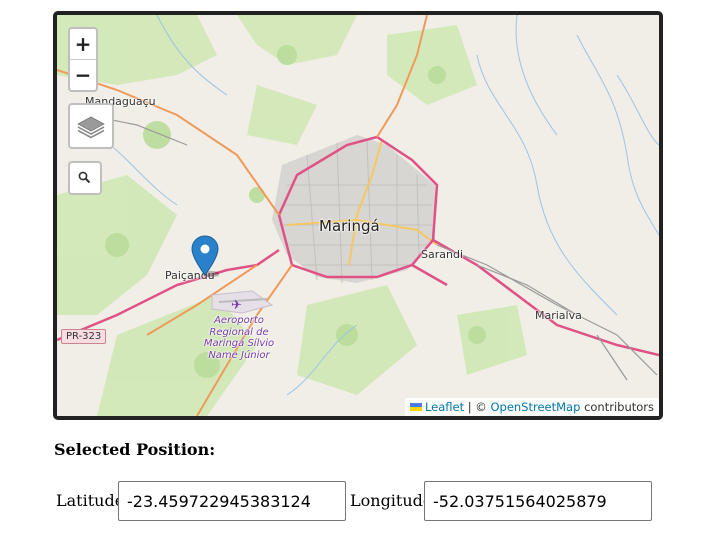 This screenshot has width=719, height=550. I want to click on longitude-input, so click(538, 501).